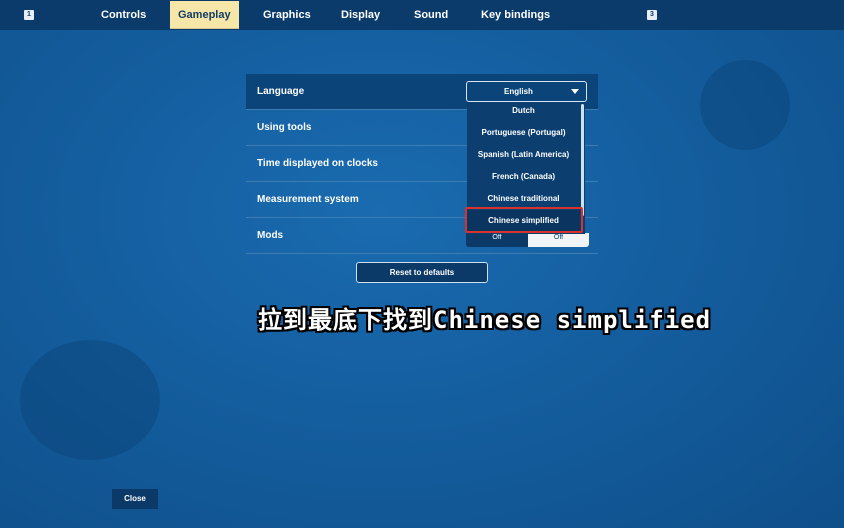 The height and width of the screenshot is (528, 844). I want to click on language-select: English, so click(526, 91).